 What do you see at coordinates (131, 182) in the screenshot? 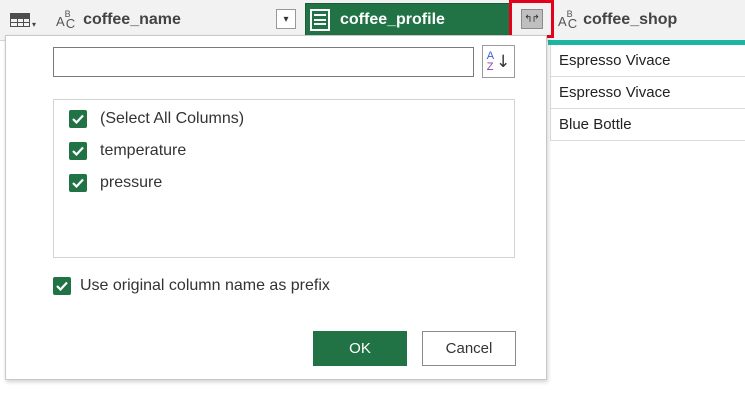
I see `checkbox-label: pressure` at bounding box center [131, 182].